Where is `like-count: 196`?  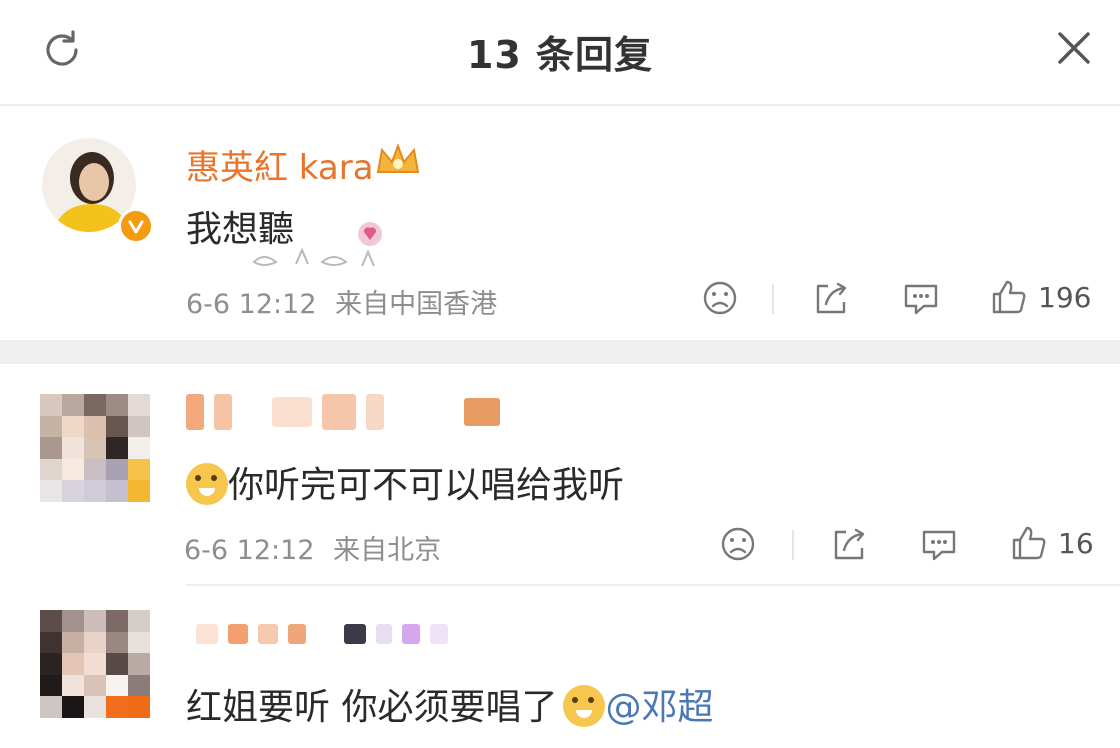 like-count: 196 is located at coordinates (1065, 297).